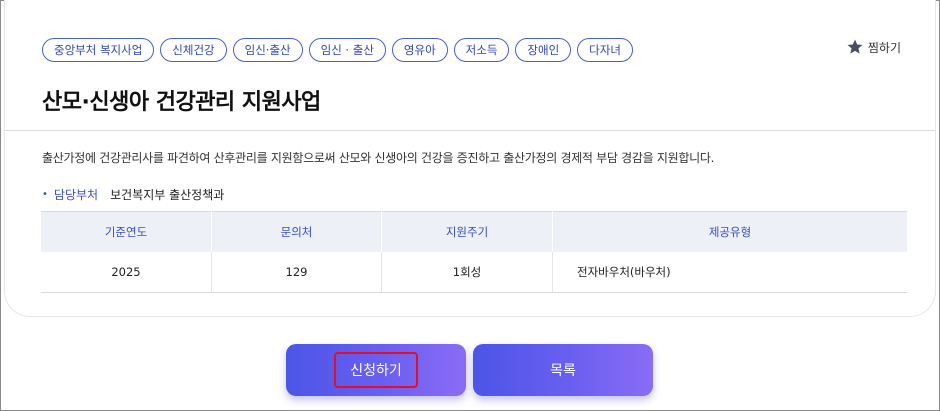 This screenshot has width=940, height=411. What do you see at coordinates (481, 50) in the screenshot?
I see `tag-chip: 저소득` at bounding box center [481, 50].